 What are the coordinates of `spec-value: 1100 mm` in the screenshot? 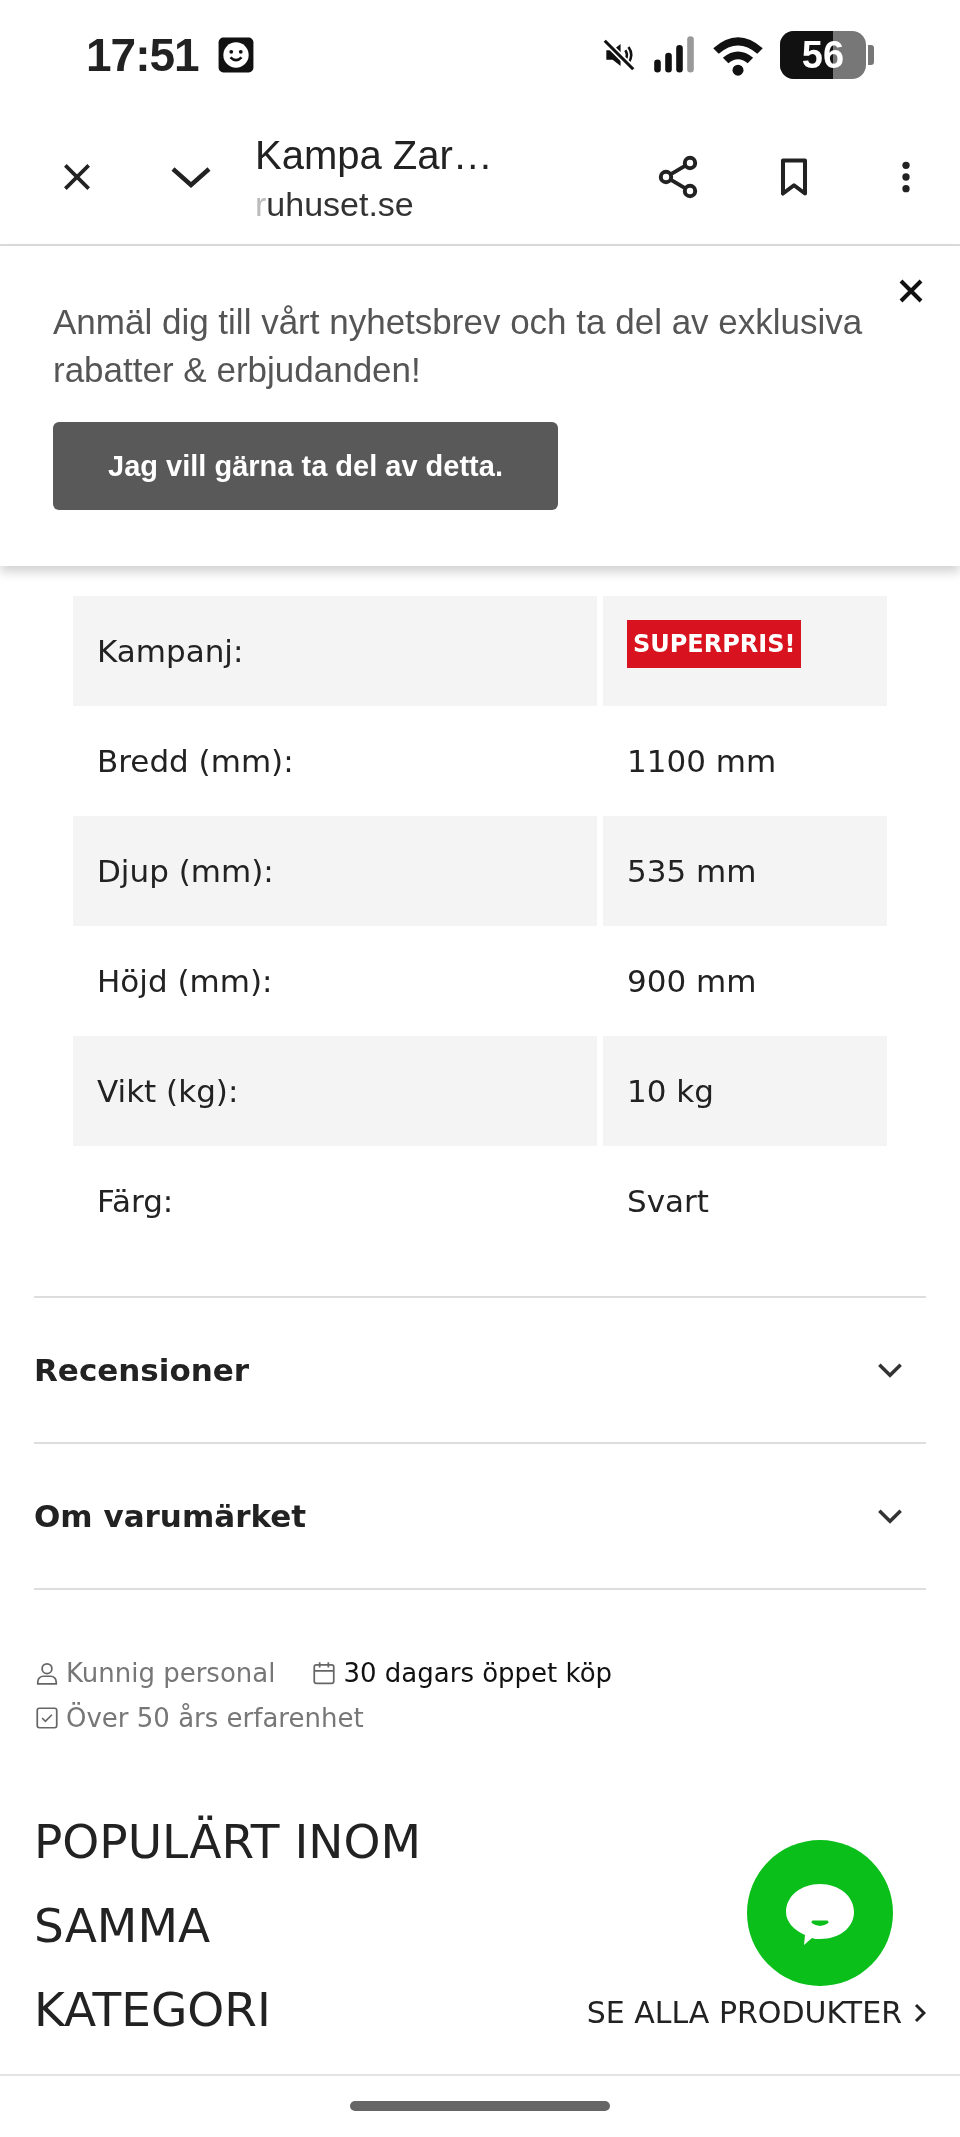 It's located at (702, 761).